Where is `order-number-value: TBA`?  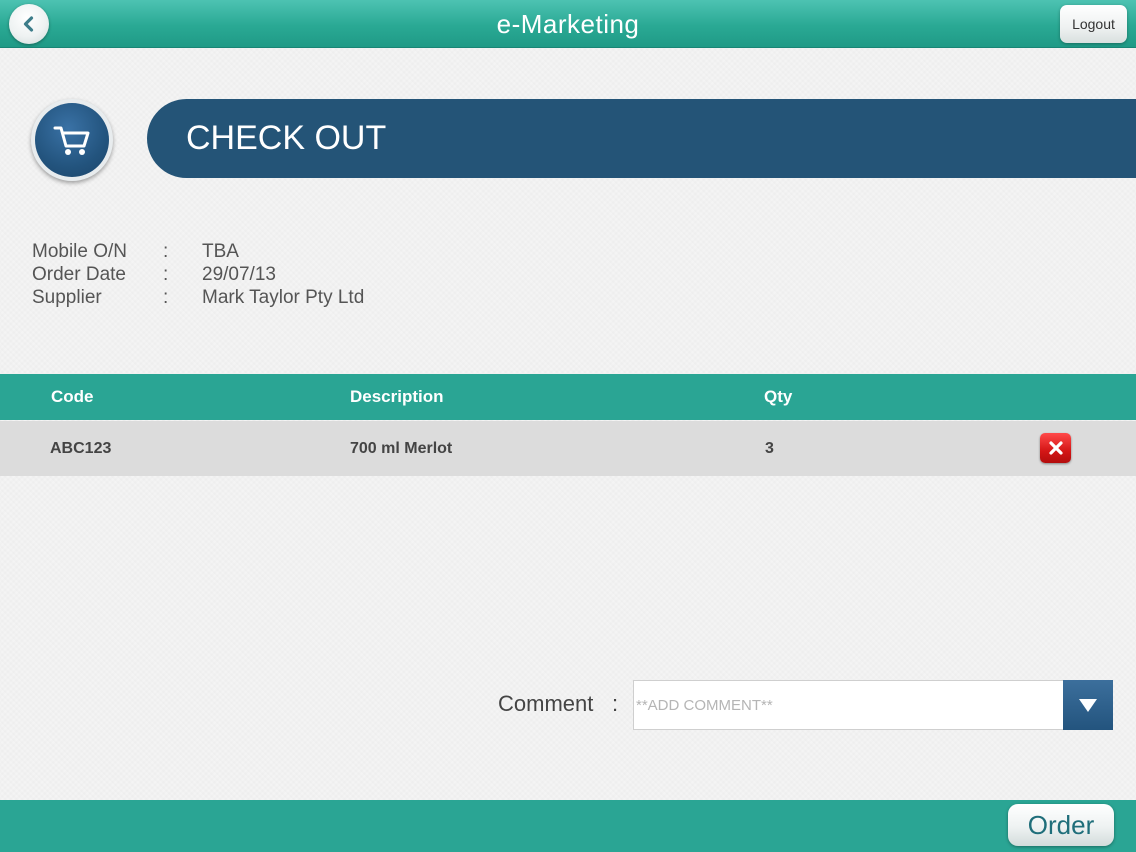 order-number-value: TBA is located at coordinates (220, 251).